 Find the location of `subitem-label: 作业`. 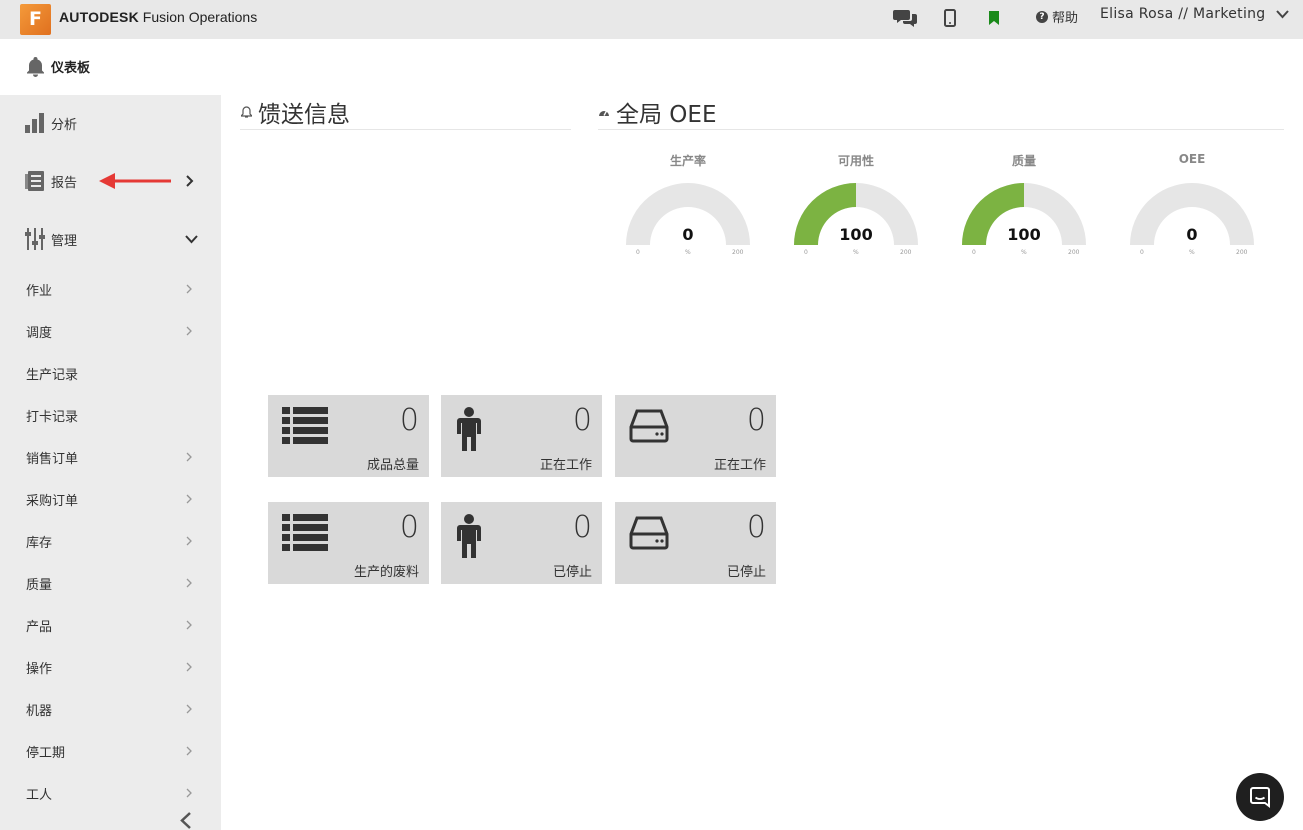

subitem-label: 作业 is located at coordinates (39, 291).